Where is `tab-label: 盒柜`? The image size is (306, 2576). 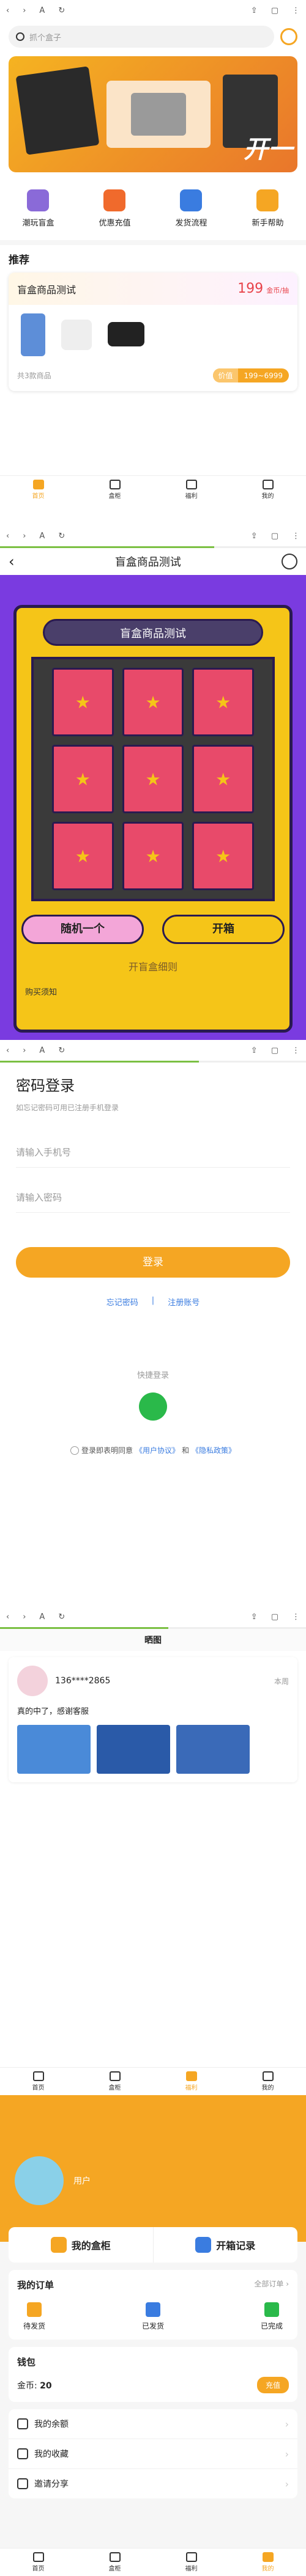 tab-label: 盒柜 is located at coordinates (114, 2088).